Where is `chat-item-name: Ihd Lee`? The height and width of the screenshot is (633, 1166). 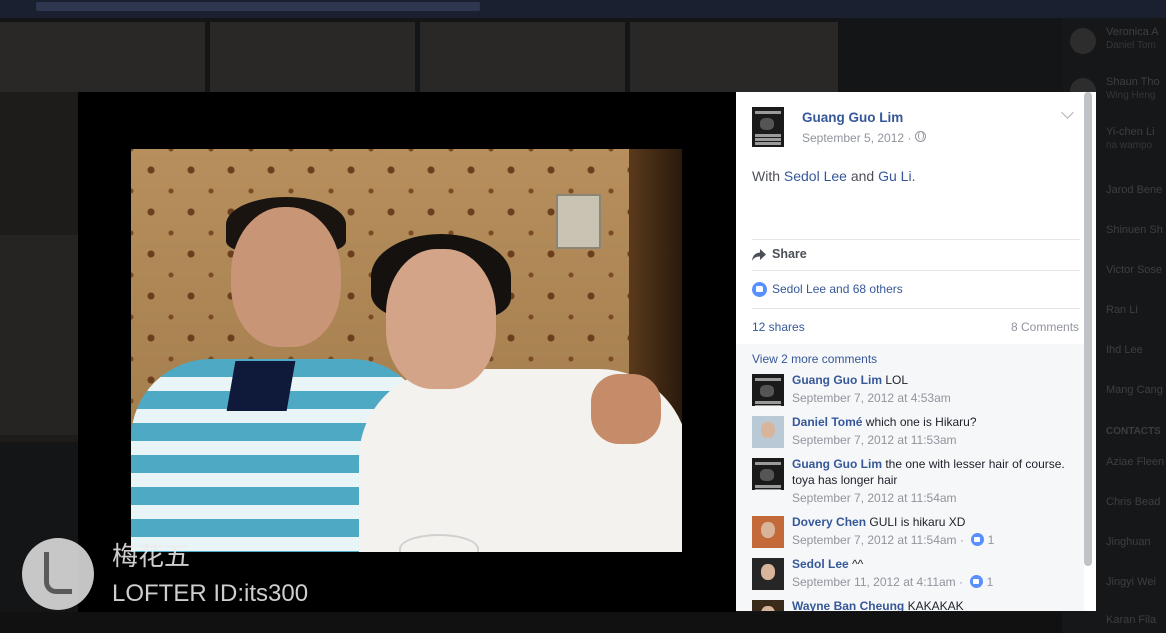 chat-item-name: Ihd Lee is located at coordinates (1124, 350).